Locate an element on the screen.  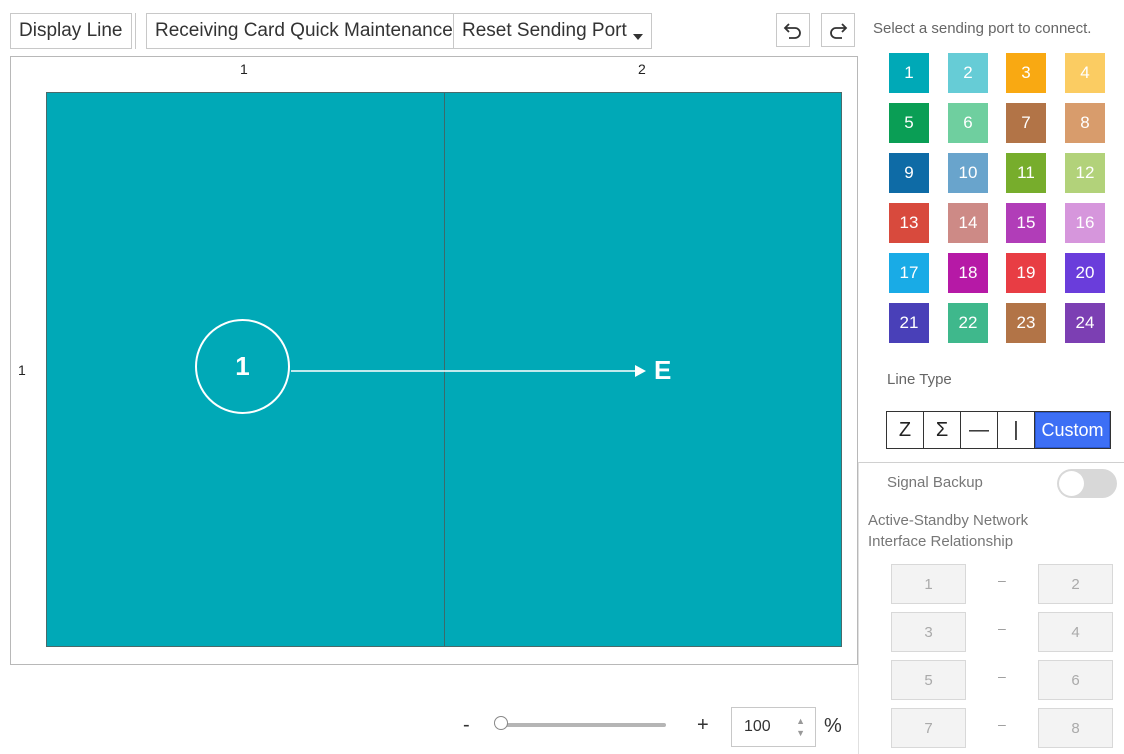
spin-up-icon: ▲ is located at coordinates (800, 721).